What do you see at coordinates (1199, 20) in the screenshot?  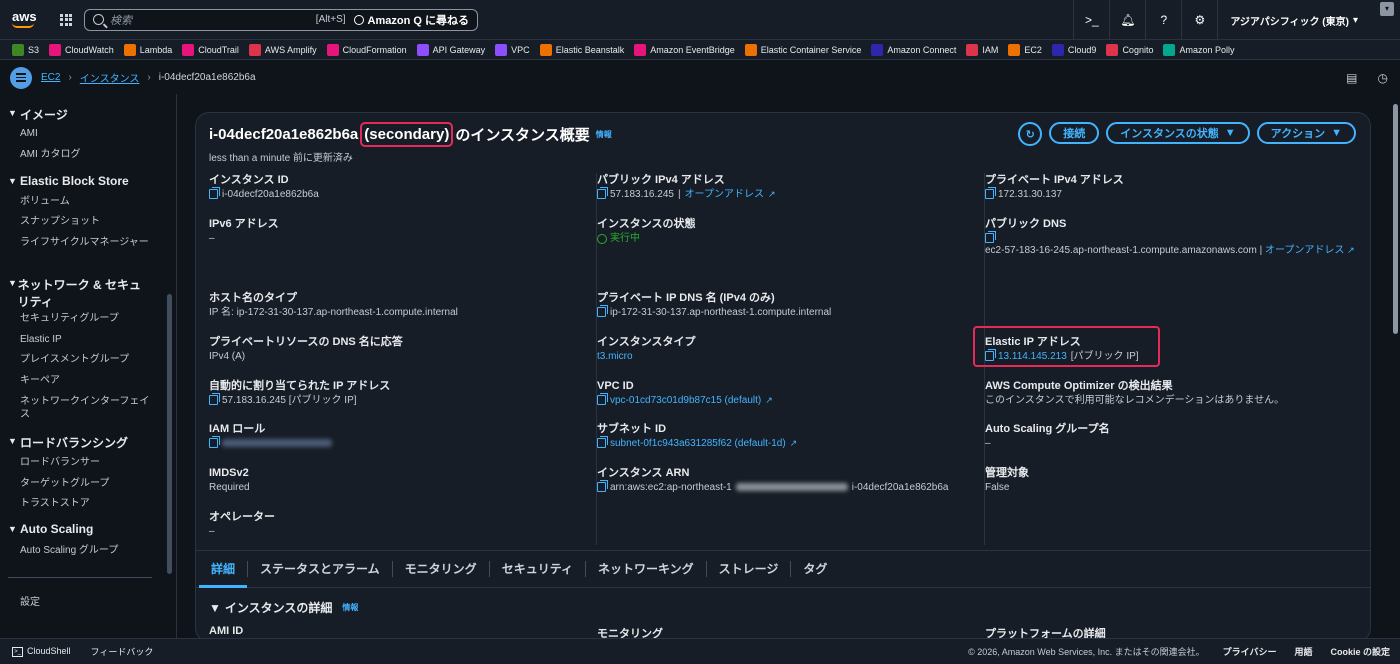 I see `settings-gear-icon: ⚙` at bounding box center [1199, 20].